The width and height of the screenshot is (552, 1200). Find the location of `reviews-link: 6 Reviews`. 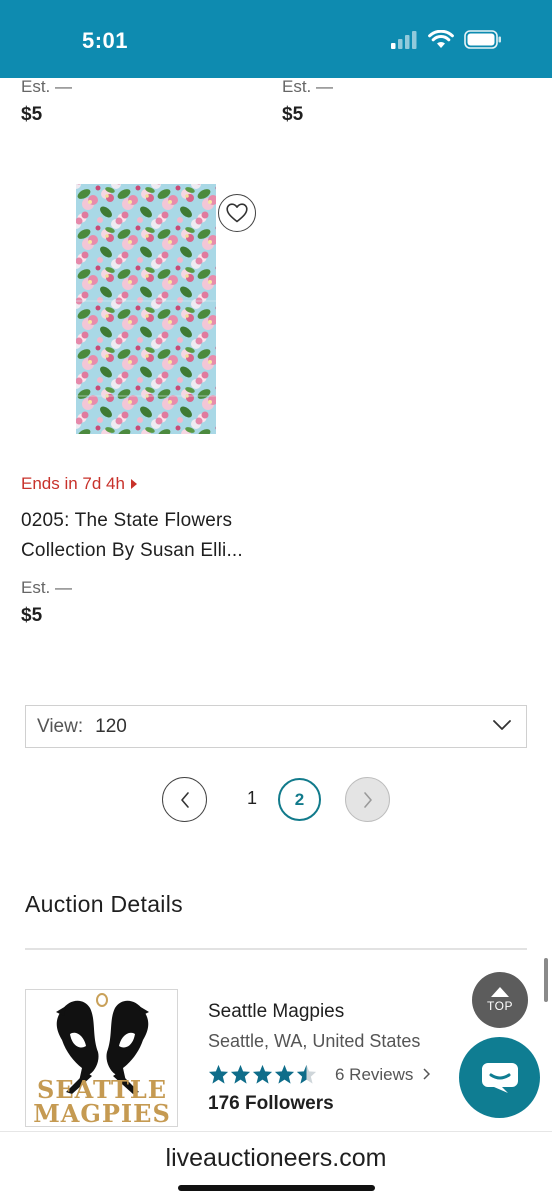

reviews-link: 6 Reviews is located at coordinates (383, 1075).